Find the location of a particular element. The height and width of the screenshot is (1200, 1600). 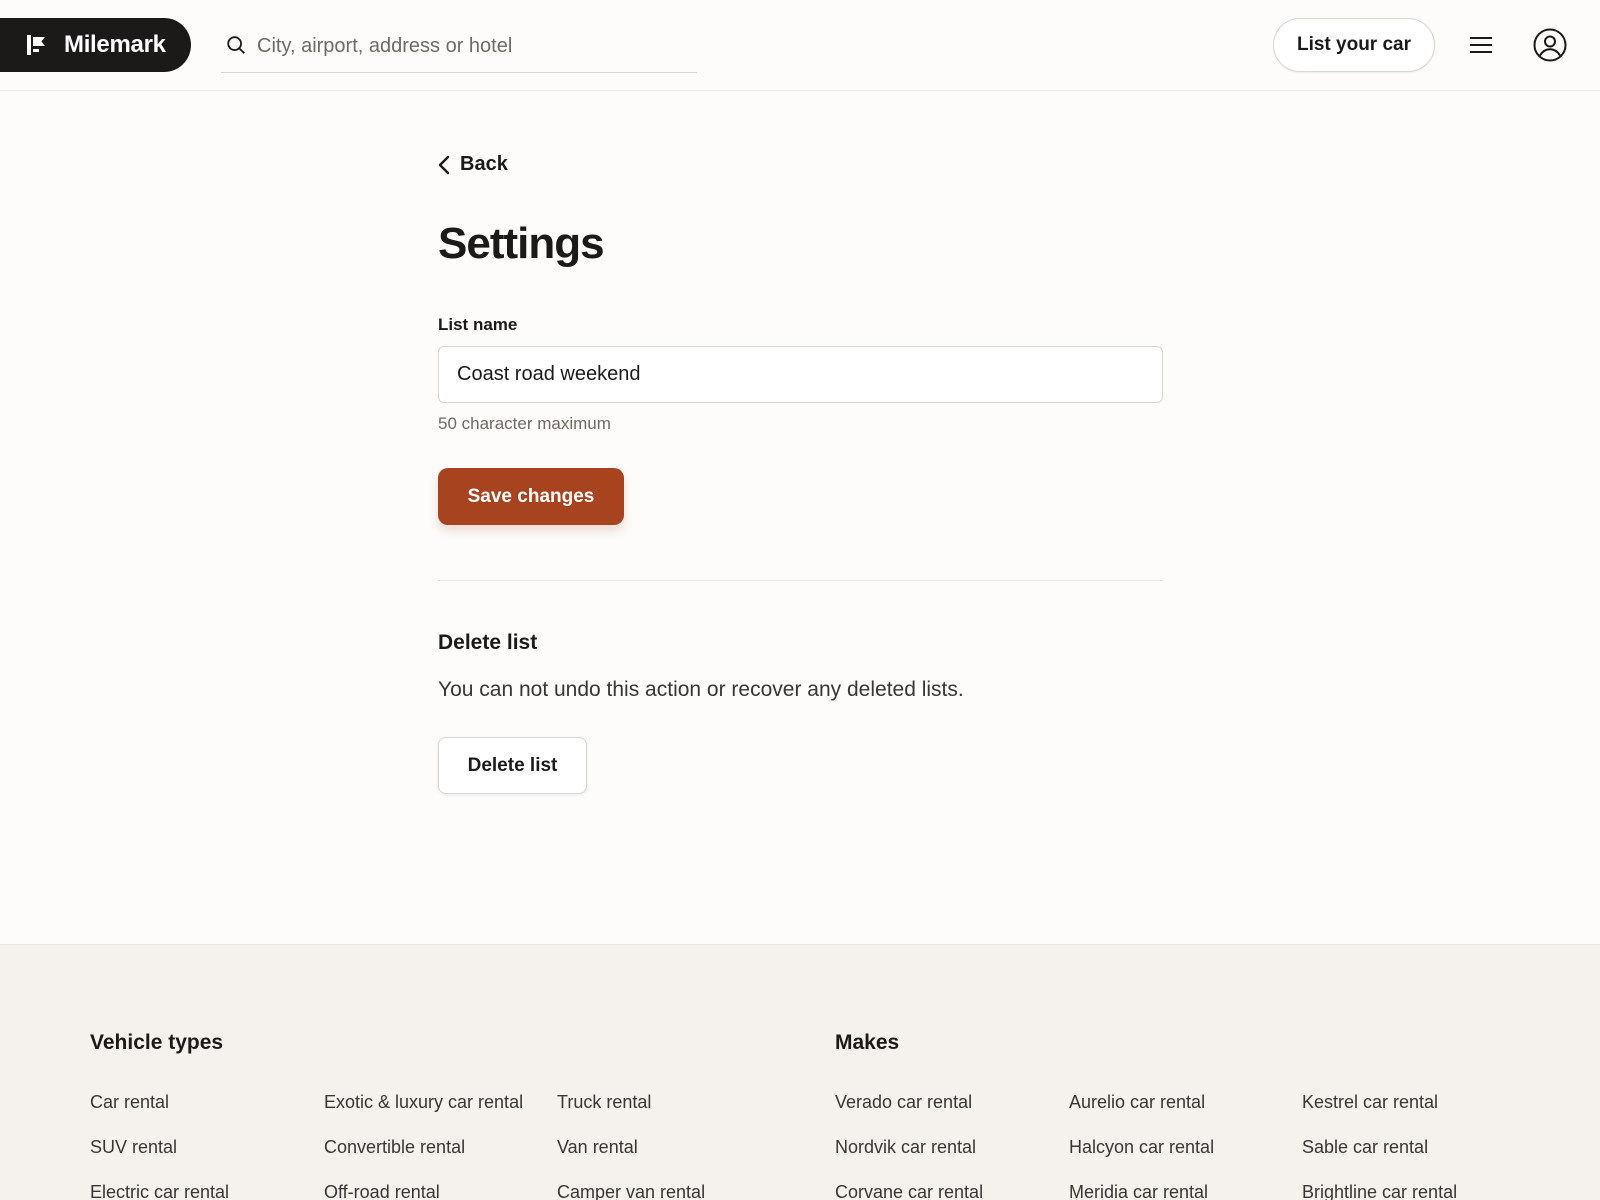

footer-link: Sable car rental is located at coordinates (1379, 1147).